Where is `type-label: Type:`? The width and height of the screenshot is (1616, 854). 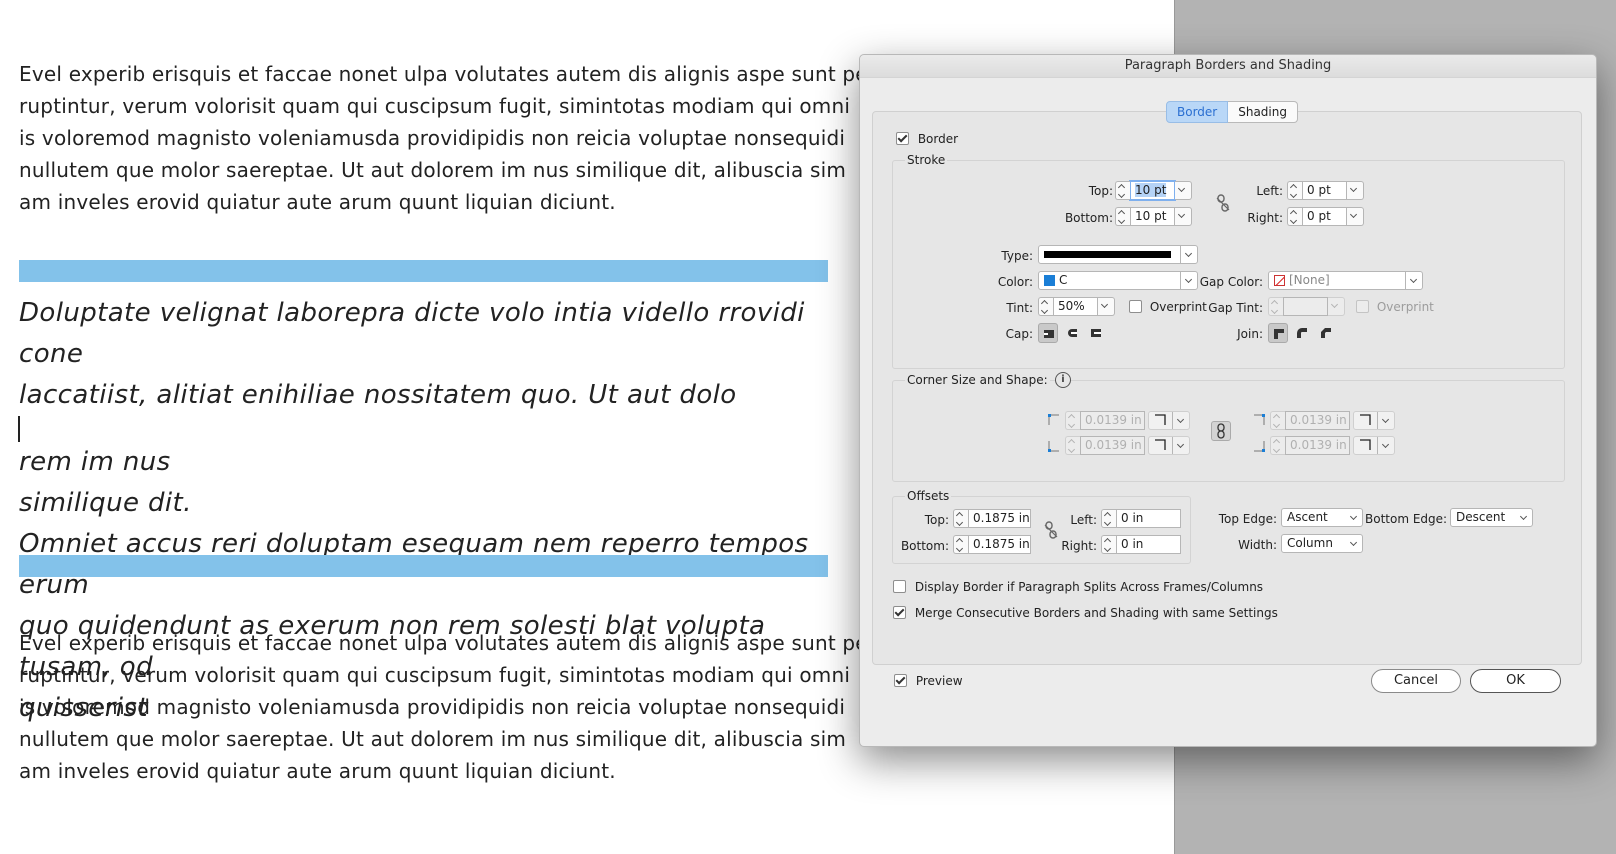 type-label: Type: is located at coordinates (1017, 256).